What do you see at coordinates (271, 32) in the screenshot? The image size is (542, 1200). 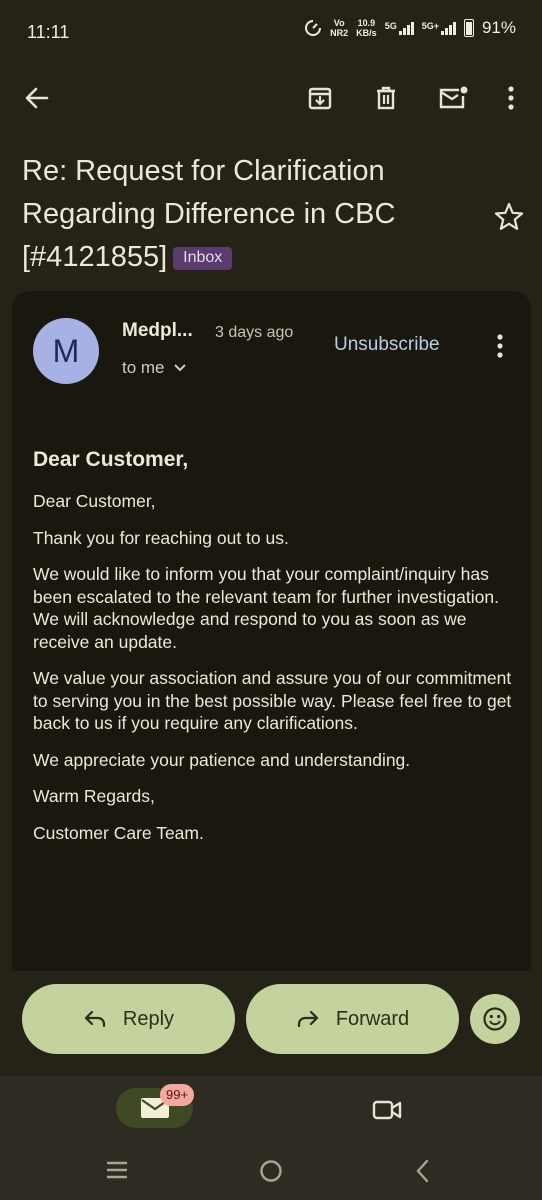 I see `status-bar: 11:11 Vo NR2 10.9 KB/s 5G 5G+ 91%` at bounding box center [271, 32].